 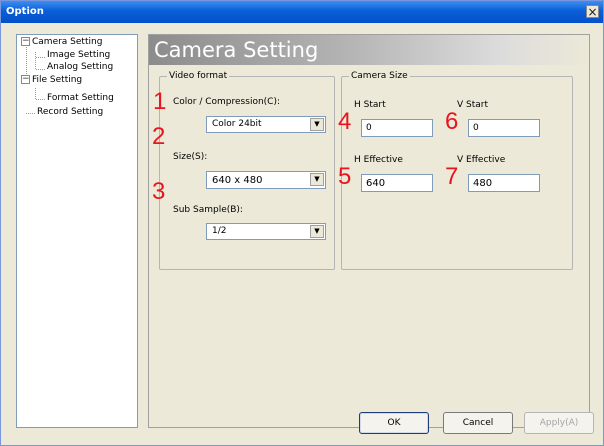 I want to click on annotation-number-3: 3, so click(x=159, y=191).